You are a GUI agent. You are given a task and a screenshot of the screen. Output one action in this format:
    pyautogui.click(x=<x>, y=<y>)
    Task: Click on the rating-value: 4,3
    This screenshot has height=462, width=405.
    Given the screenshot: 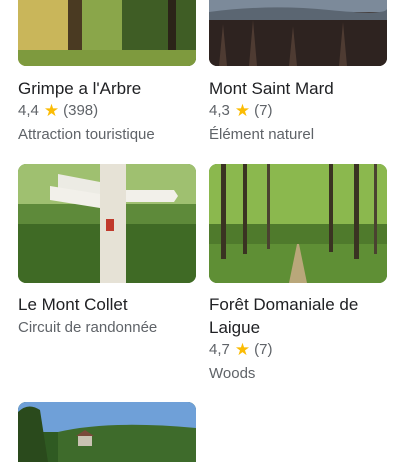 What is the action you would take?
    pyautogui.click(x=219, y=110)
    